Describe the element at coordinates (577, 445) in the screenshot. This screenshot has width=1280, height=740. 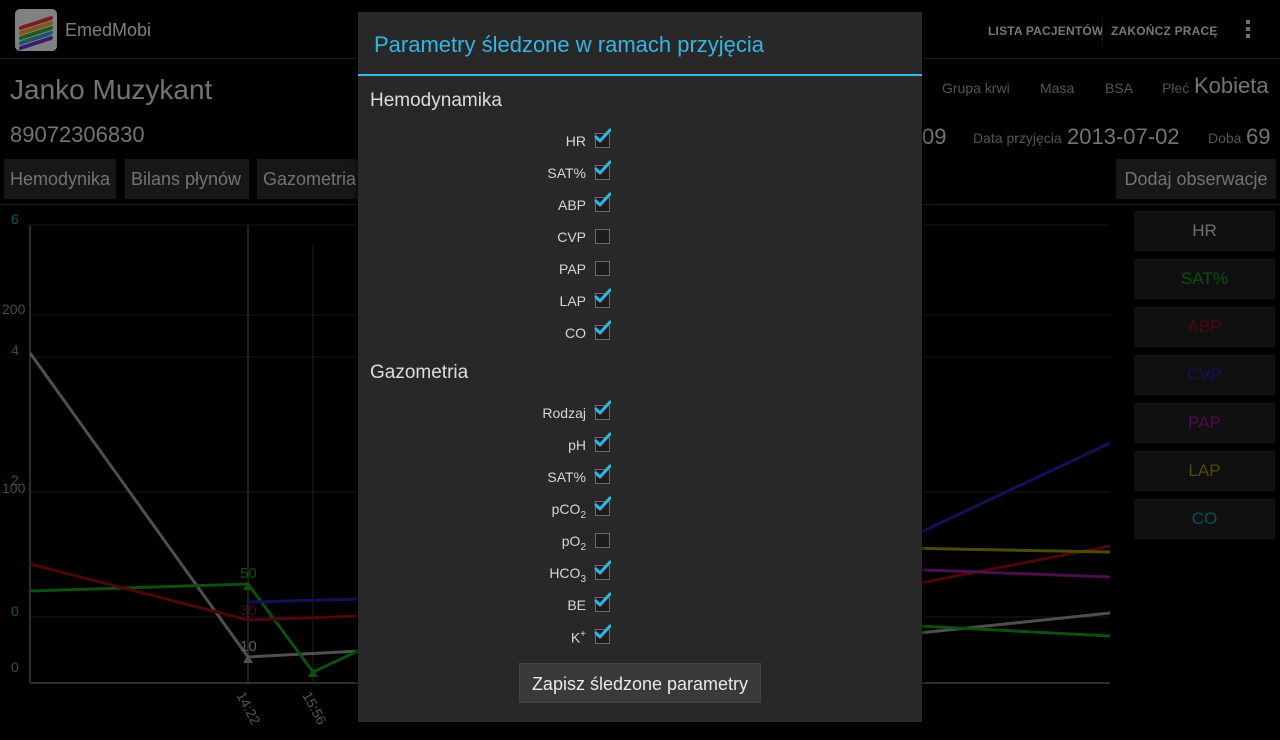
I see `parameter-label: pH` at that location.